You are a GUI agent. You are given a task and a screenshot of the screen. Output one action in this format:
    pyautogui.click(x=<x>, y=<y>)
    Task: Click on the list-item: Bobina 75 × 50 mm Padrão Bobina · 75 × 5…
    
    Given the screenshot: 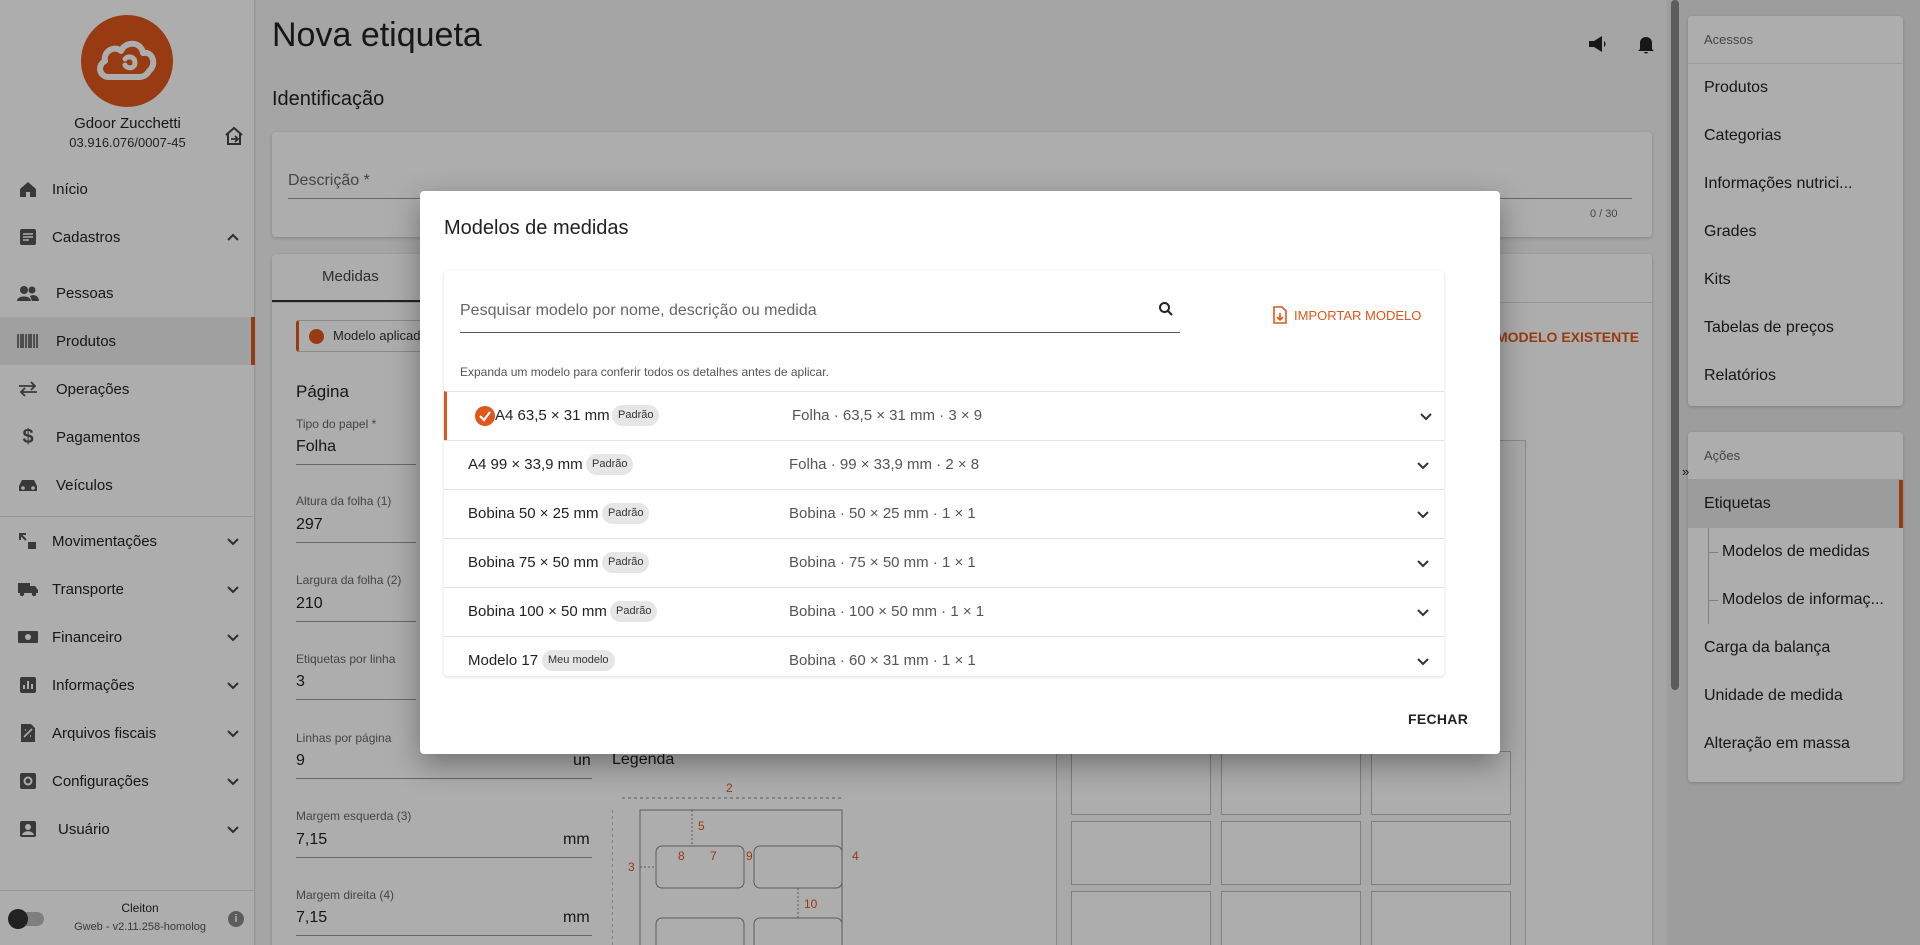 What is the action you would take?
    pyautogui.click(x=944, y=562)
    